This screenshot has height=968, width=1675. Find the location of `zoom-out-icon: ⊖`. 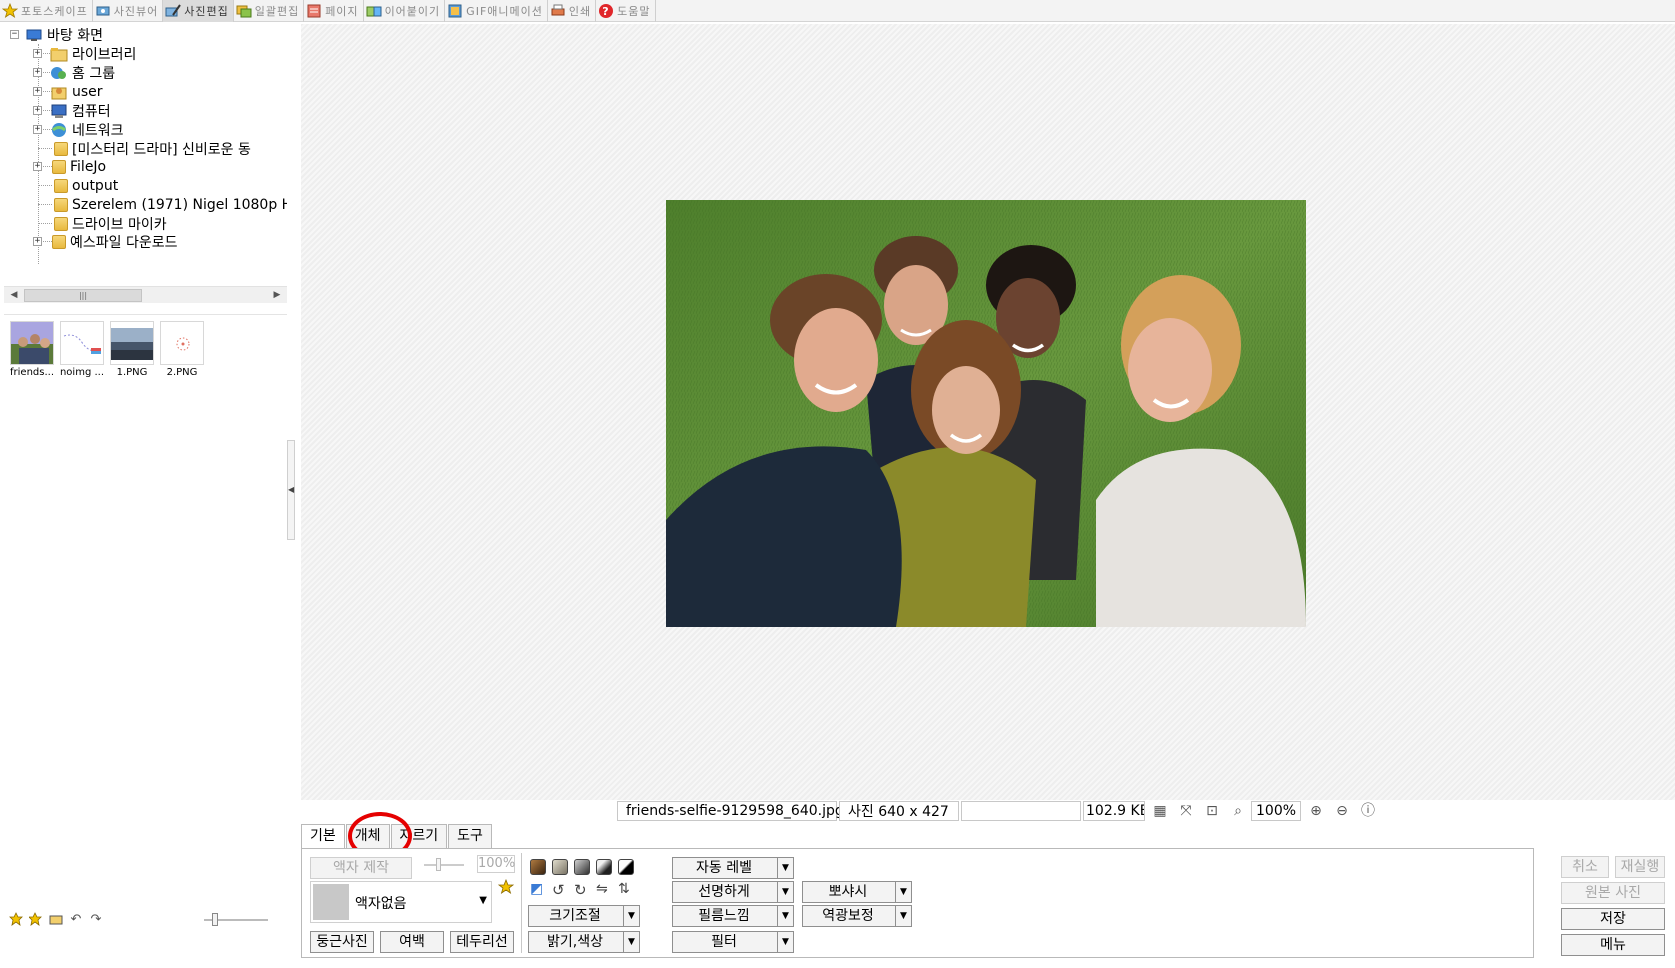

zoom-out-icon: ⊖ is located at coordinates (1342, 811).